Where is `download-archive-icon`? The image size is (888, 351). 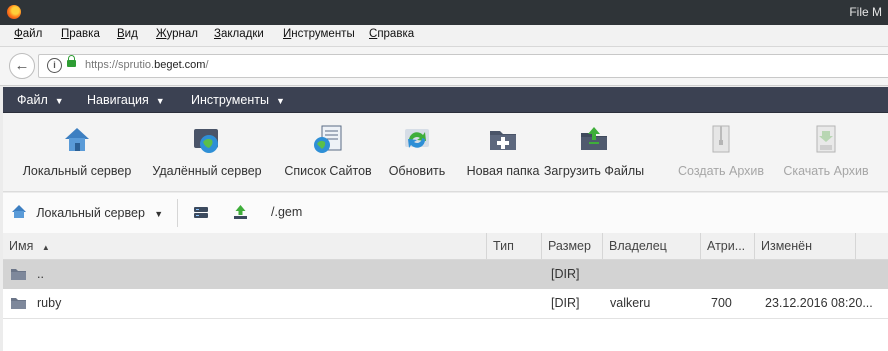 download-archive-icon is located at coordinates (826, 139).